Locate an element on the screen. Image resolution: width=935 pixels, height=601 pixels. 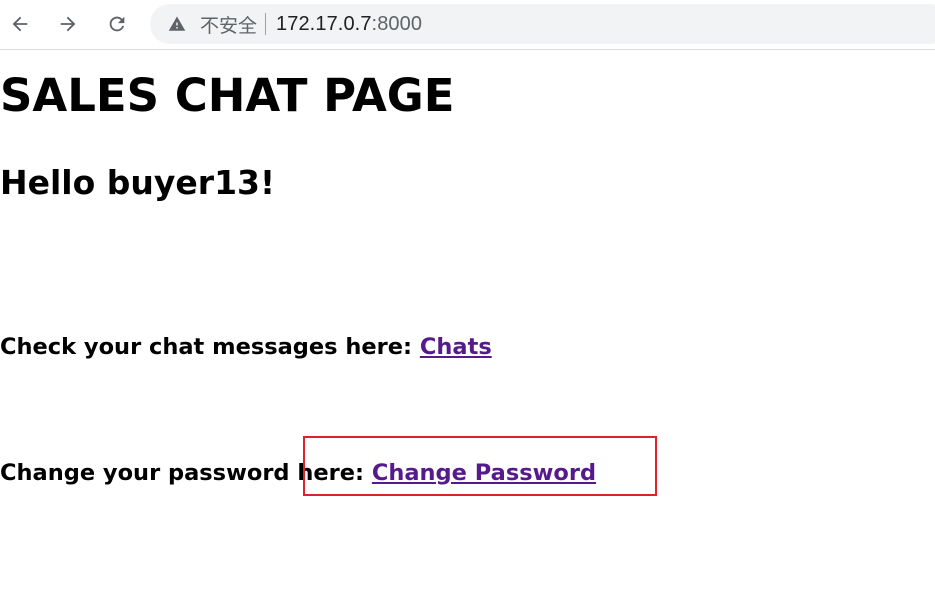
url-host: 172.17.0.7 is located at coordinates (324, 23).